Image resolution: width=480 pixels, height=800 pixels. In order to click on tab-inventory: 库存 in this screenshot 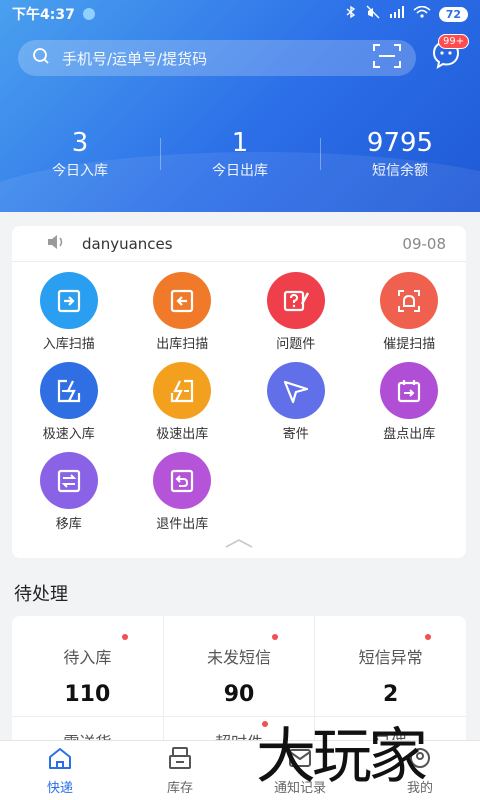, I will do `click(180, 770)`.